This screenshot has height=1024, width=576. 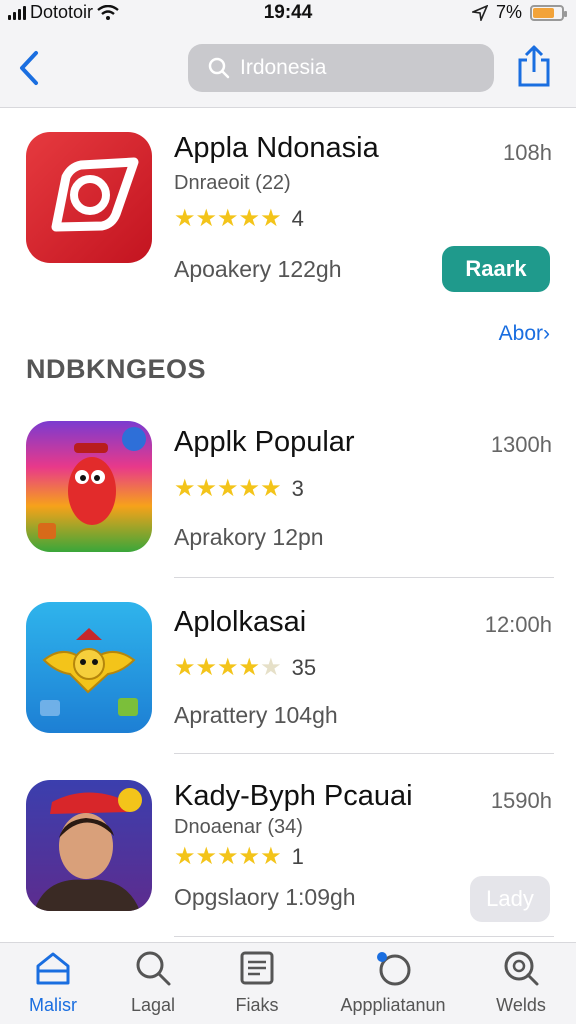 What do you see at coordinates (510, 899) in the screenshot?
I see `get-button: Lady` at bounding box center [510, 899].